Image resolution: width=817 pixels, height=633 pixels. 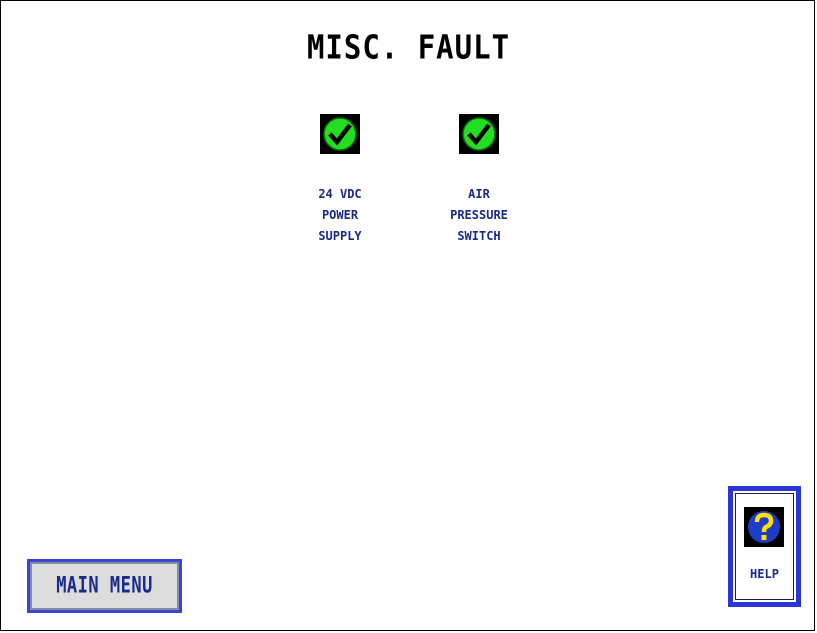 I want to click on help-button: HELP, so click(x=764, y=546).